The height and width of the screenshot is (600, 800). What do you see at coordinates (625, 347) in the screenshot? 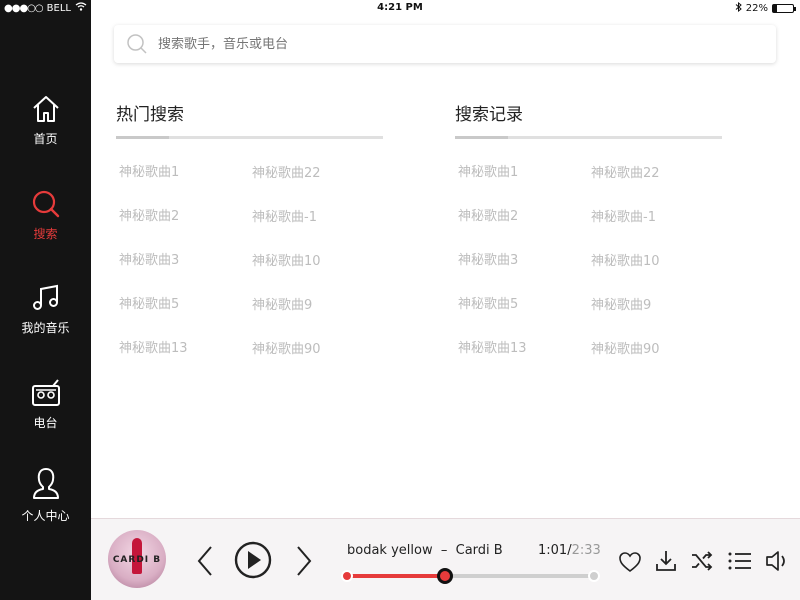
I see `history-tag: 神秘歌曲90` at bounding box center [625, 347].